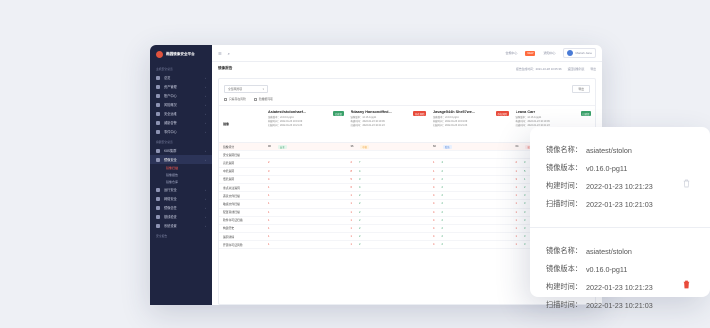 The width and height of the screenshot is (710, 328). What do you see at coordinates (181, 77) in the screenshot?
I see `sidebar-item: 总览 ›` at bounding box center [181, 77].